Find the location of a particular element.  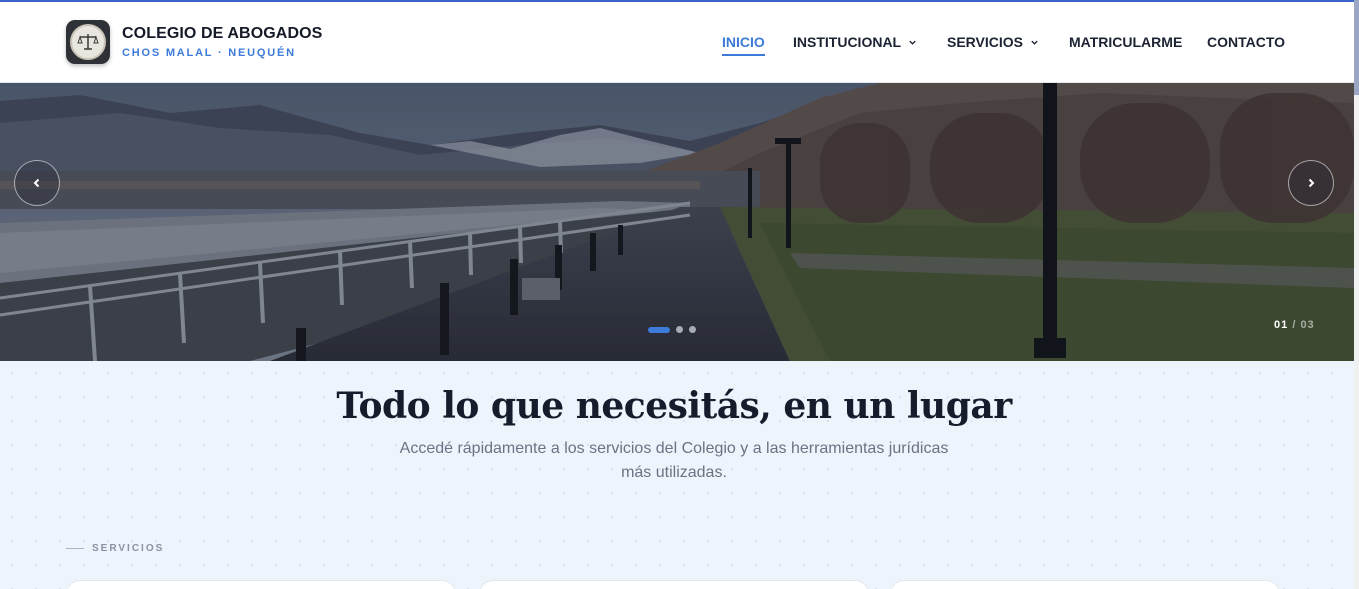

section-headline: Todo lo que necesitás, en un lugar is located at coordinates (674, 406).